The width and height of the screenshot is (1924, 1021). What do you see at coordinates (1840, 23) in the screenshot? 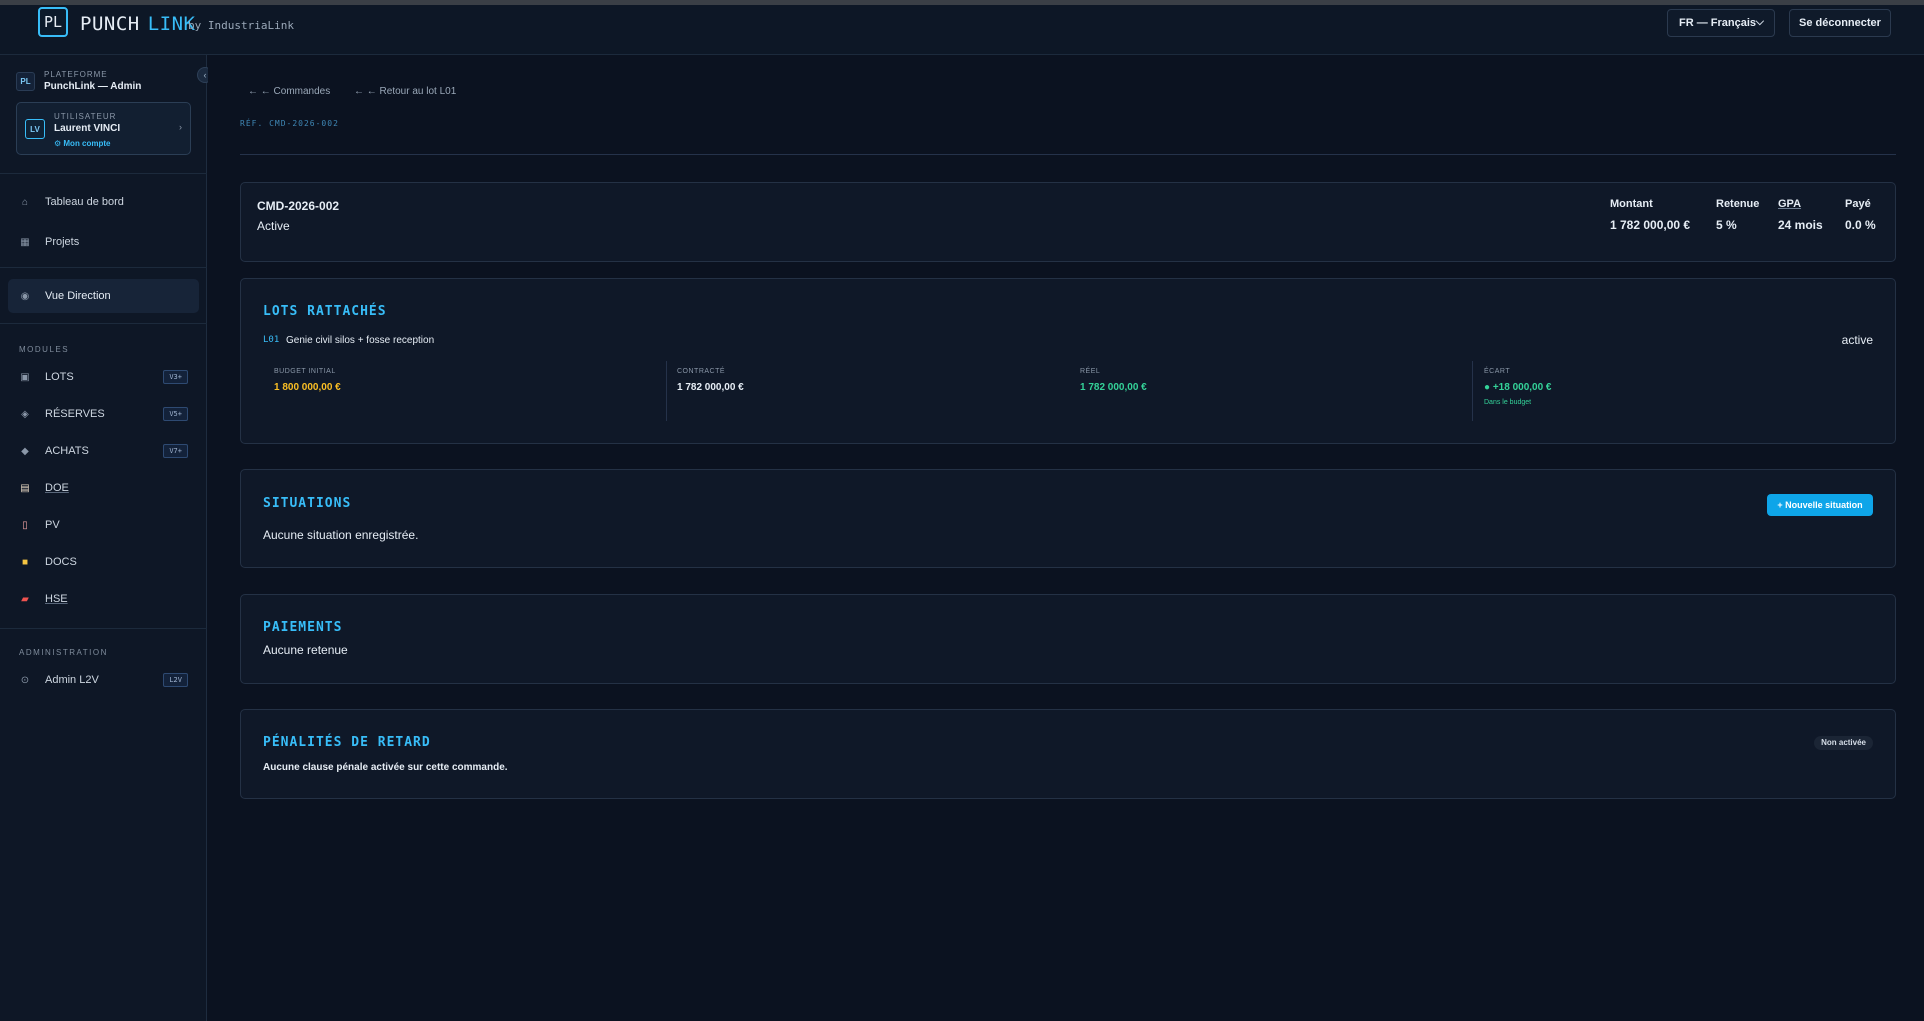
I see `logout-button: Se déconnecter` at bounding box center [1840, 23].